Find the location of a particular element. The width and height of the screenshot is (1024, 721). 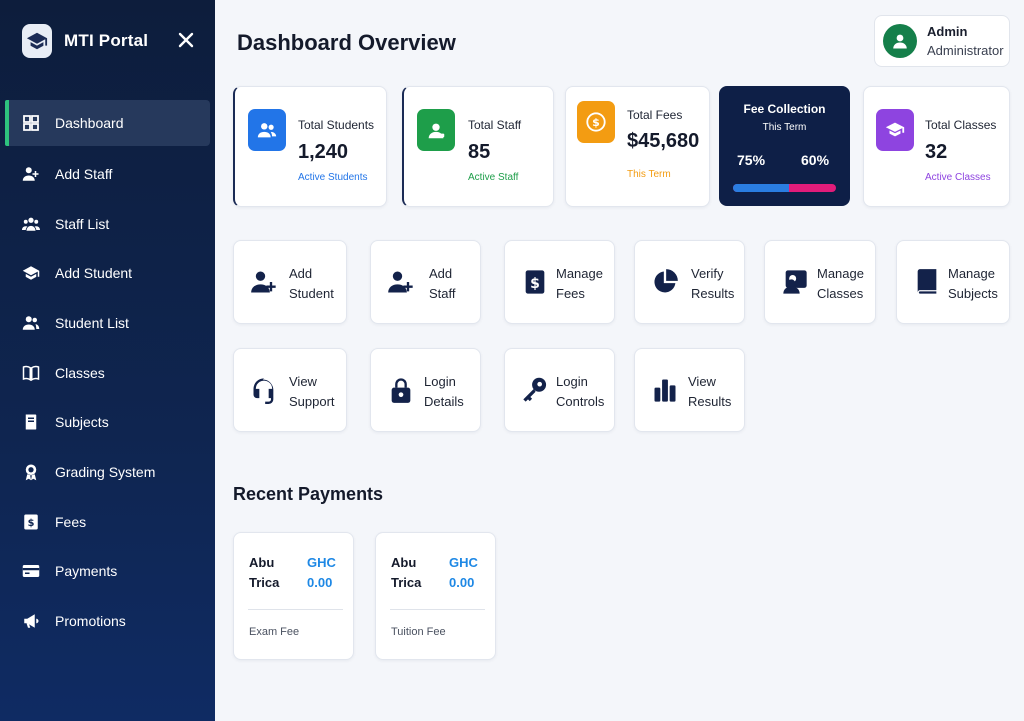

stat-subtitle: This Term is located at coordinates (649, 174).